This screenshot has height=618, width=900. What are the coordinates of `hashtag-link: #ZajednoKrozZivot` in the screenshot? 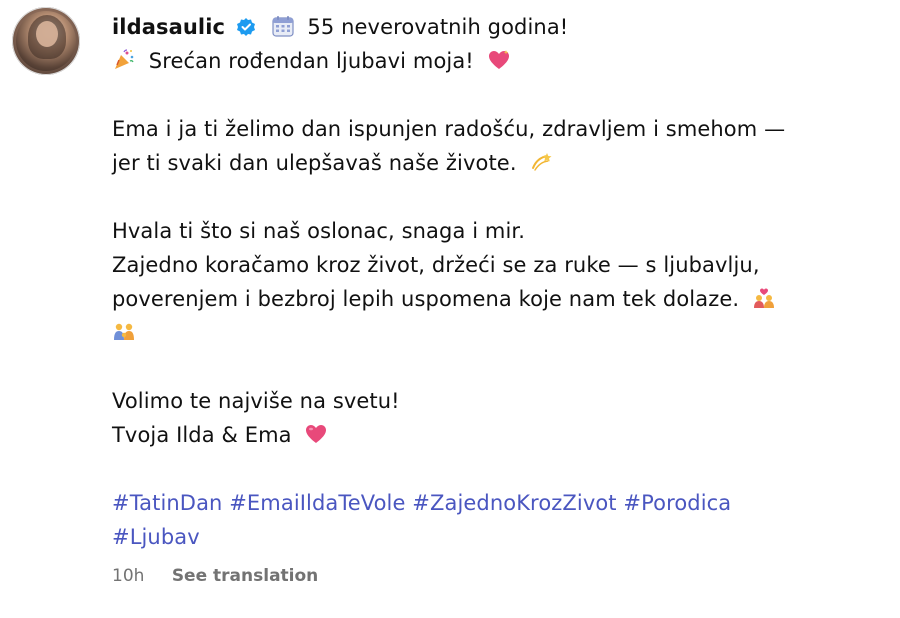 It's located at (514, 503).